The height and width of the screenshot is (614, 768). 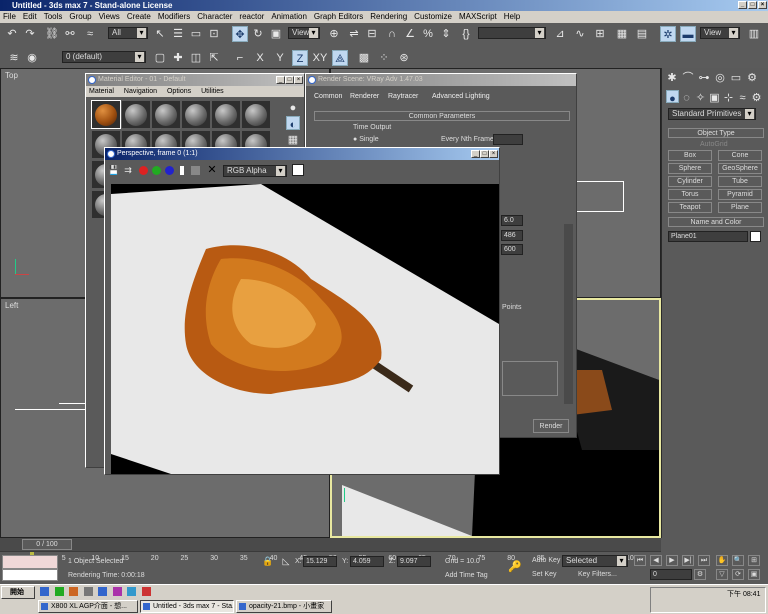 I want to click on arc-rotate-icon: ⟳, so click(x=738, y=574).